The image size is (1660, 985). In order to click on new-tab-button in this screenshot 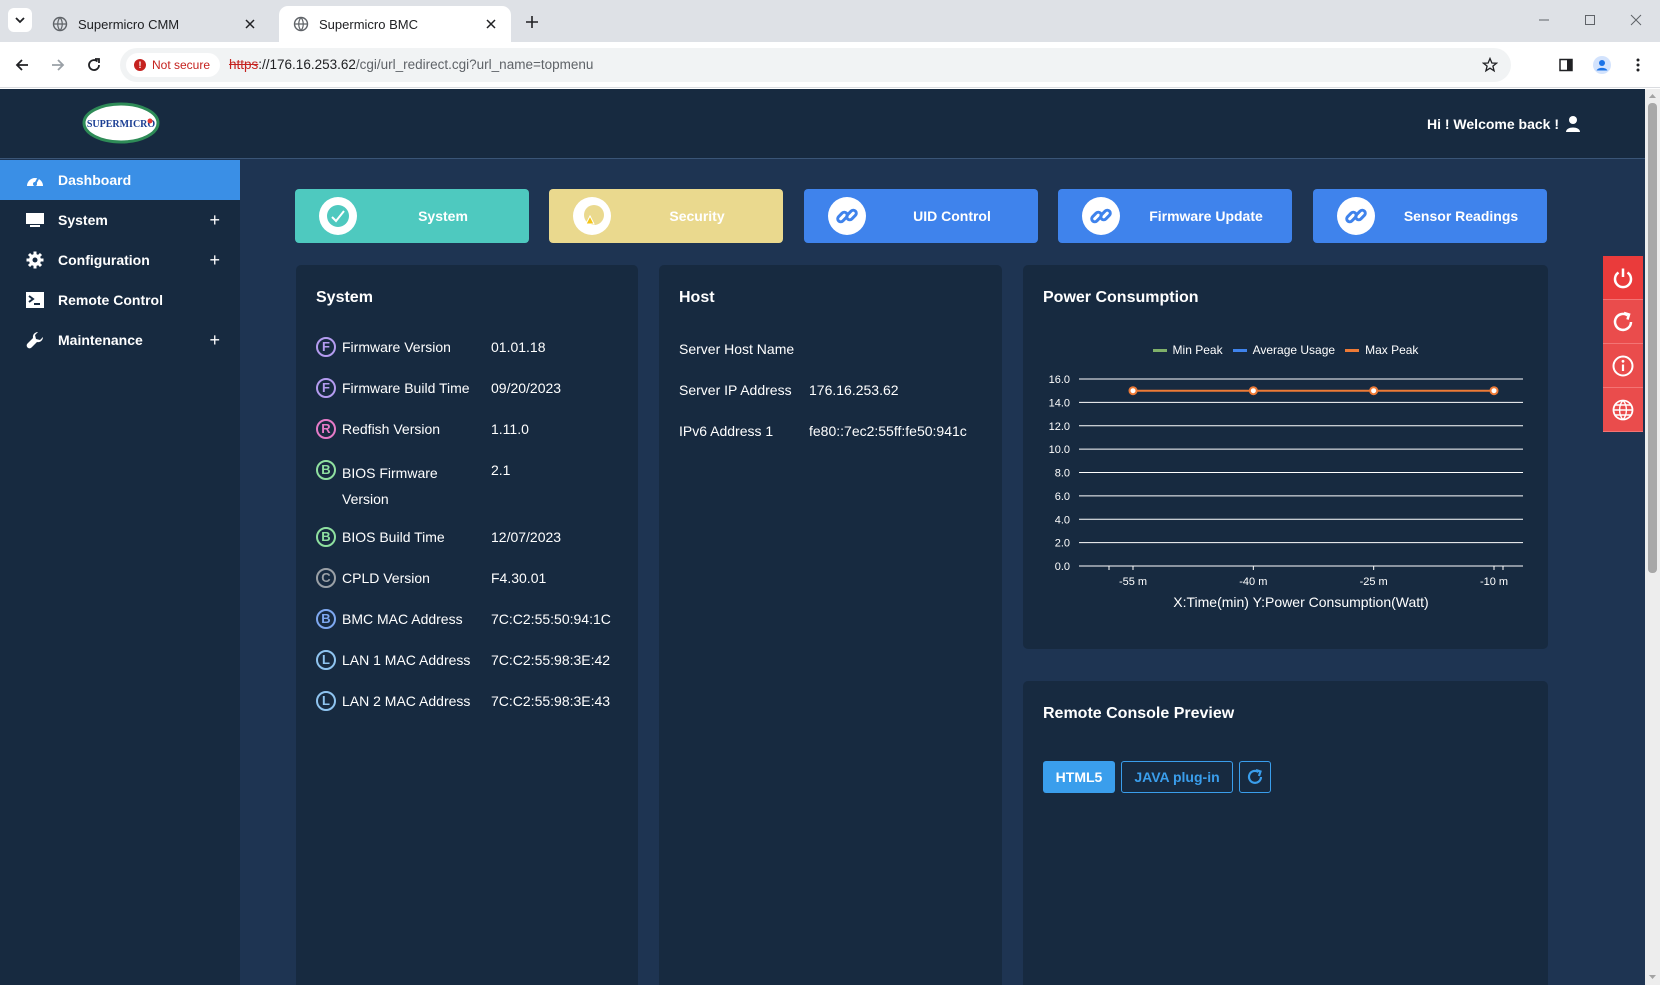, I will do `click(532, 22)`.